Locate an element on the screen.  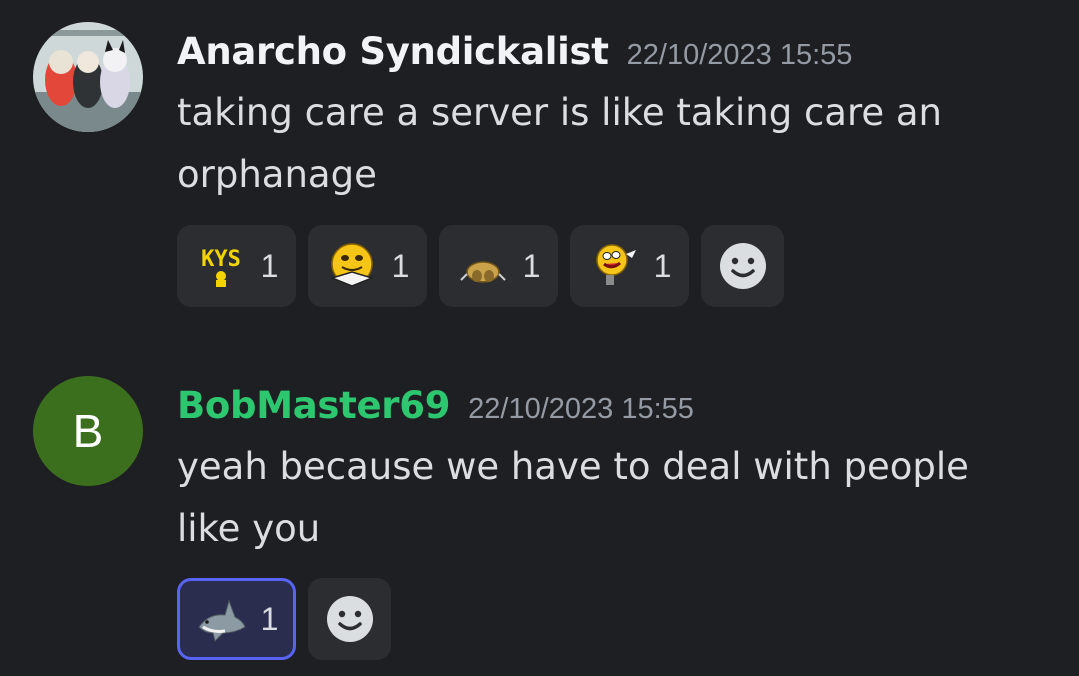
svg-text: KYS is located at coordinates (221, 259).